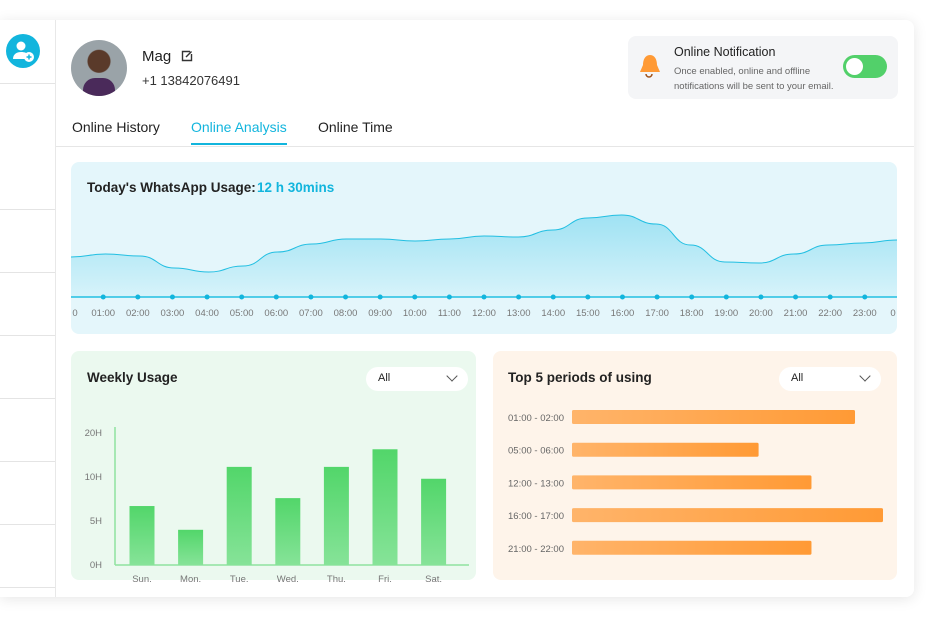 Image resolution: width=934 pixels, height=617 pixels. I want to click on tab-online-analysis: Online Analysis, so click(239, 127).